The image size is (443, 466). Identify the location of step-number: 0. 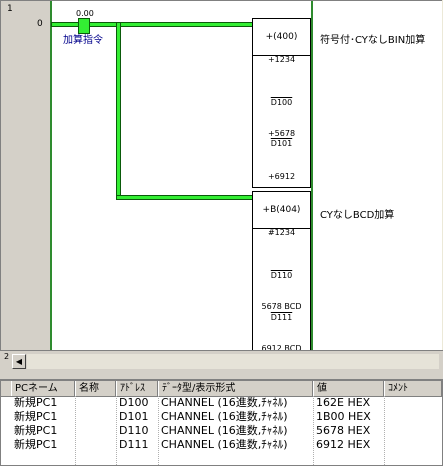
(40, 24).